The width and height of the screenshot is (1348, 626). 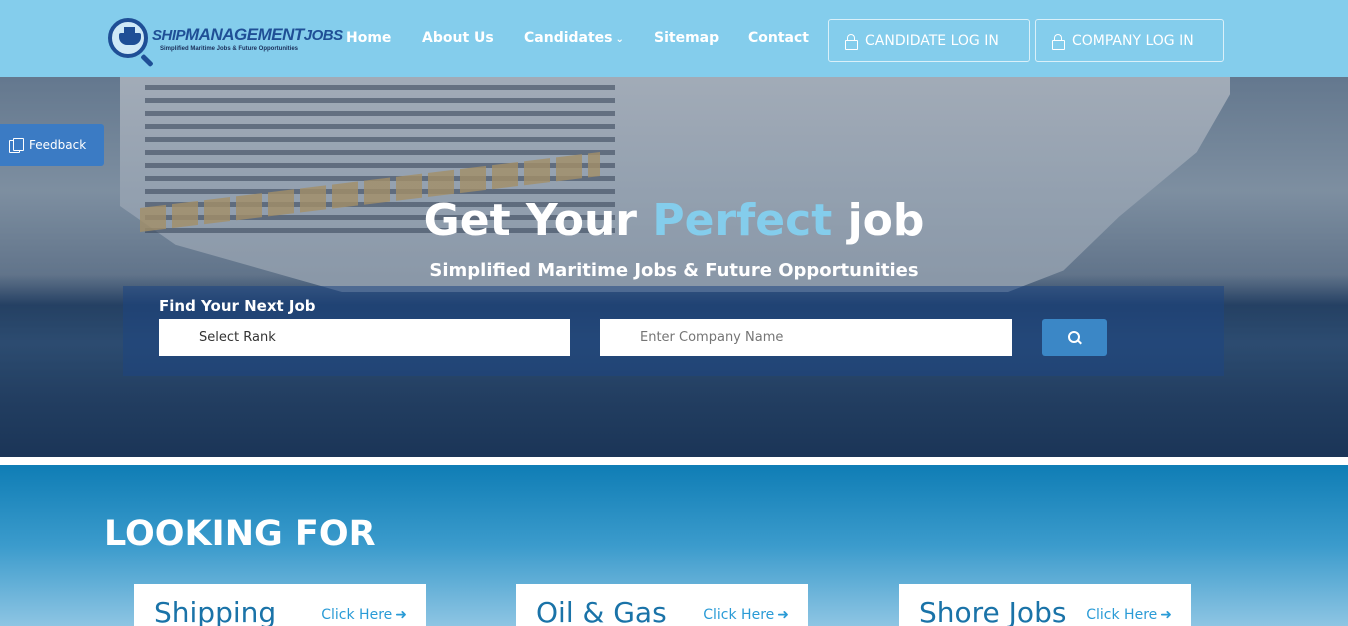 I want to click on chevron-down-icon: ⌄, so click(x=619, y=39).